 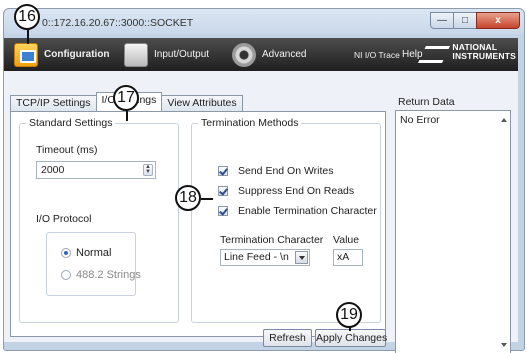 What do you see at coordinates (66, 275) in the screenshot?
I see `radio-unselected-icon` at bounding box center [66, 275].